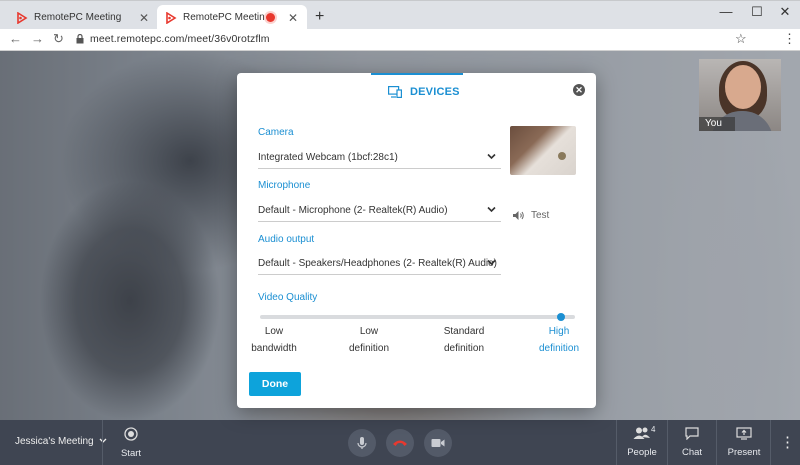 This screenshot has width=800, height=465. I want to click on hang-up-icon, so click(400, 443).